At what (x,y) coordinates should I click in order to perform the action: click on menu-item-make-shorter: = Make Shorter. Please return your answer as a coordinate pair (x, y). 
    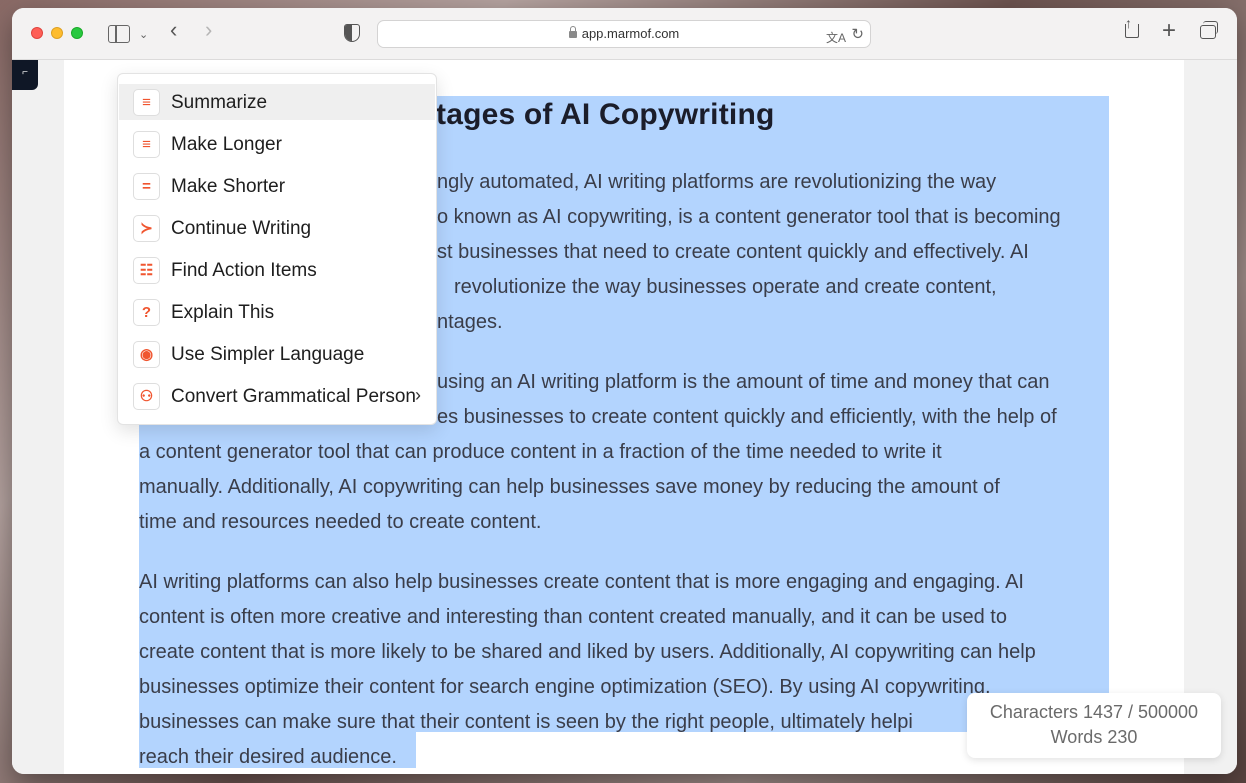
    Looking at the image, I should click on (277, 186).